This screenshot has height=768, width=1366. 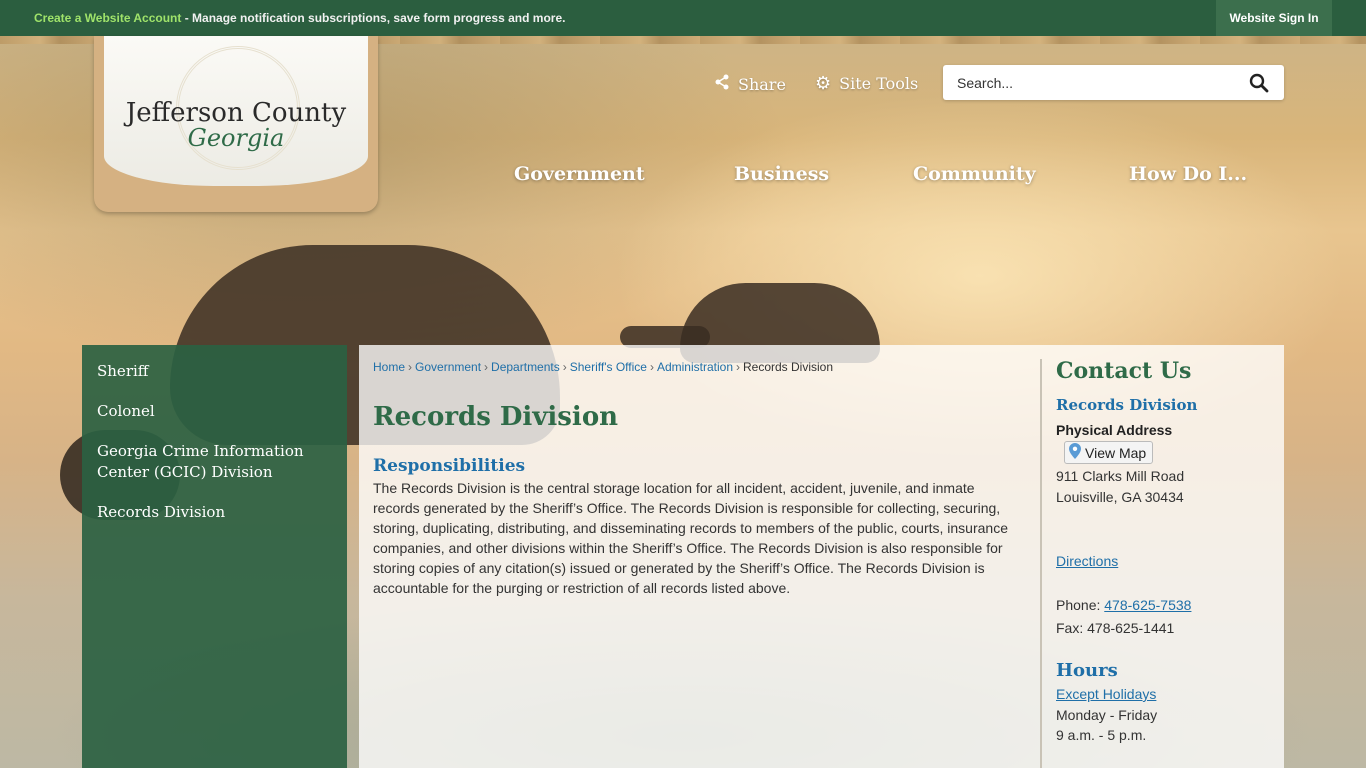 What do you see at coordinates (1124, 371) in the screenshot?
I see `contact-title: Contact Us` at bounding box center [1124, 371].